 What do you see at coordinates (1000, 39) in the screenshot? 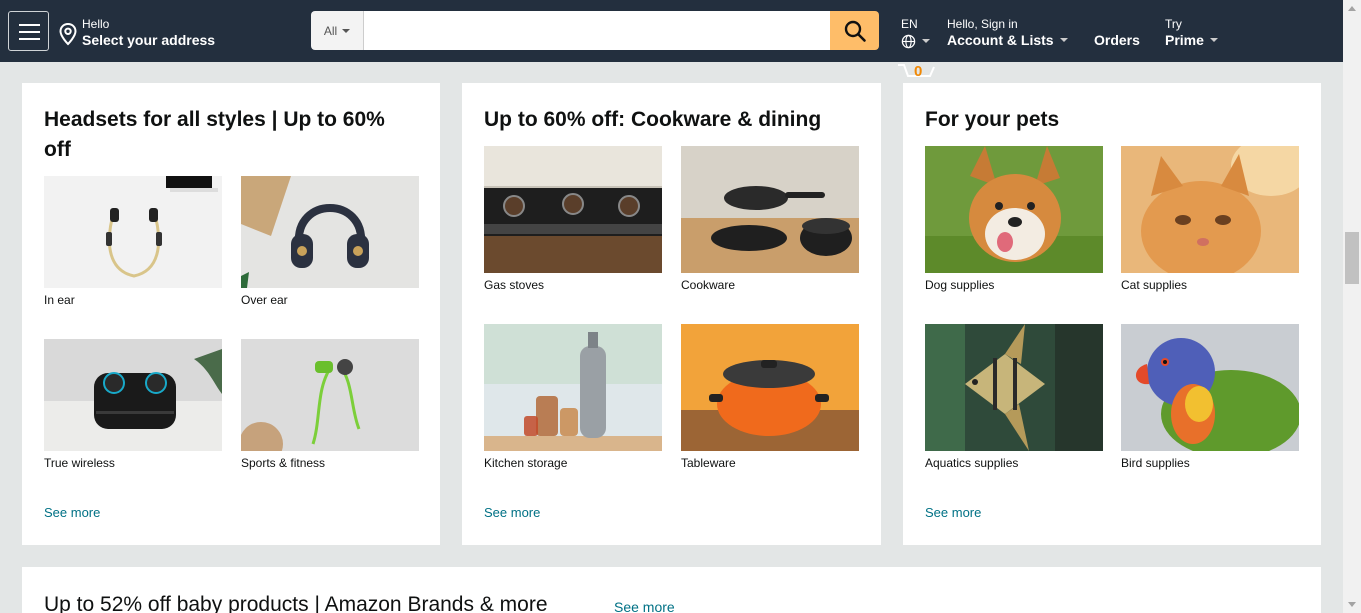
I see `account-lists-label: Account & Lists` at bounding box center [1000, 39].